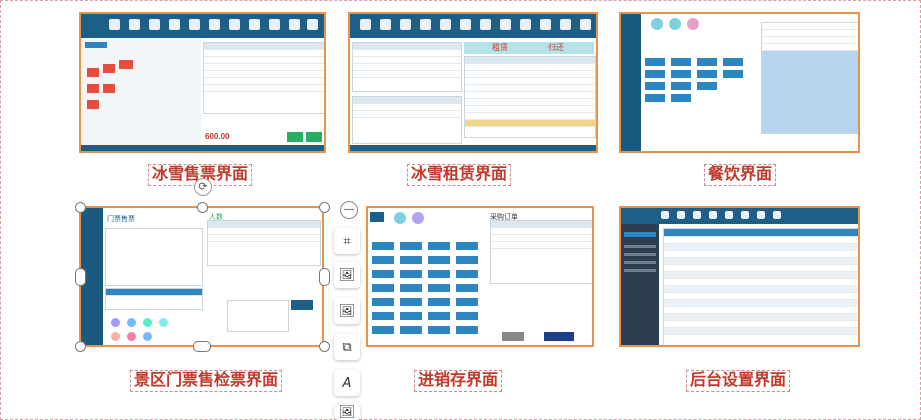  I want to click on ticket-list, so click(154, 299).